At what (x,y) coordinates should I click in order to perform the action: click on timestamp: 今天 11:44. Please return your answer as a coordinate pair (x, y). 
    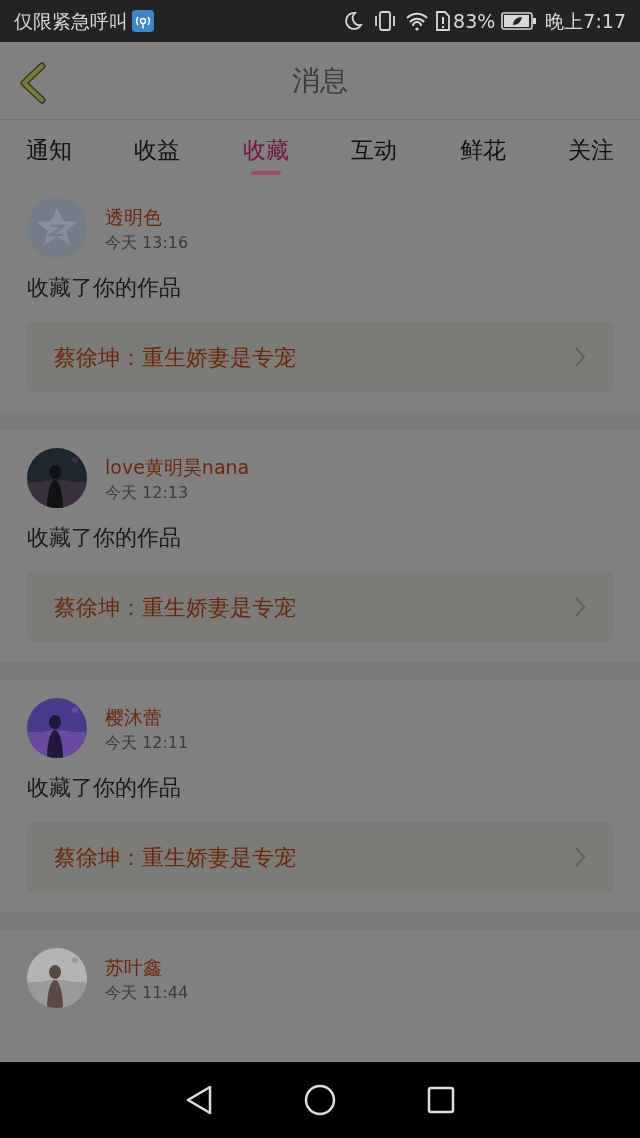
    Looking at the image, I should click on (147, 993).